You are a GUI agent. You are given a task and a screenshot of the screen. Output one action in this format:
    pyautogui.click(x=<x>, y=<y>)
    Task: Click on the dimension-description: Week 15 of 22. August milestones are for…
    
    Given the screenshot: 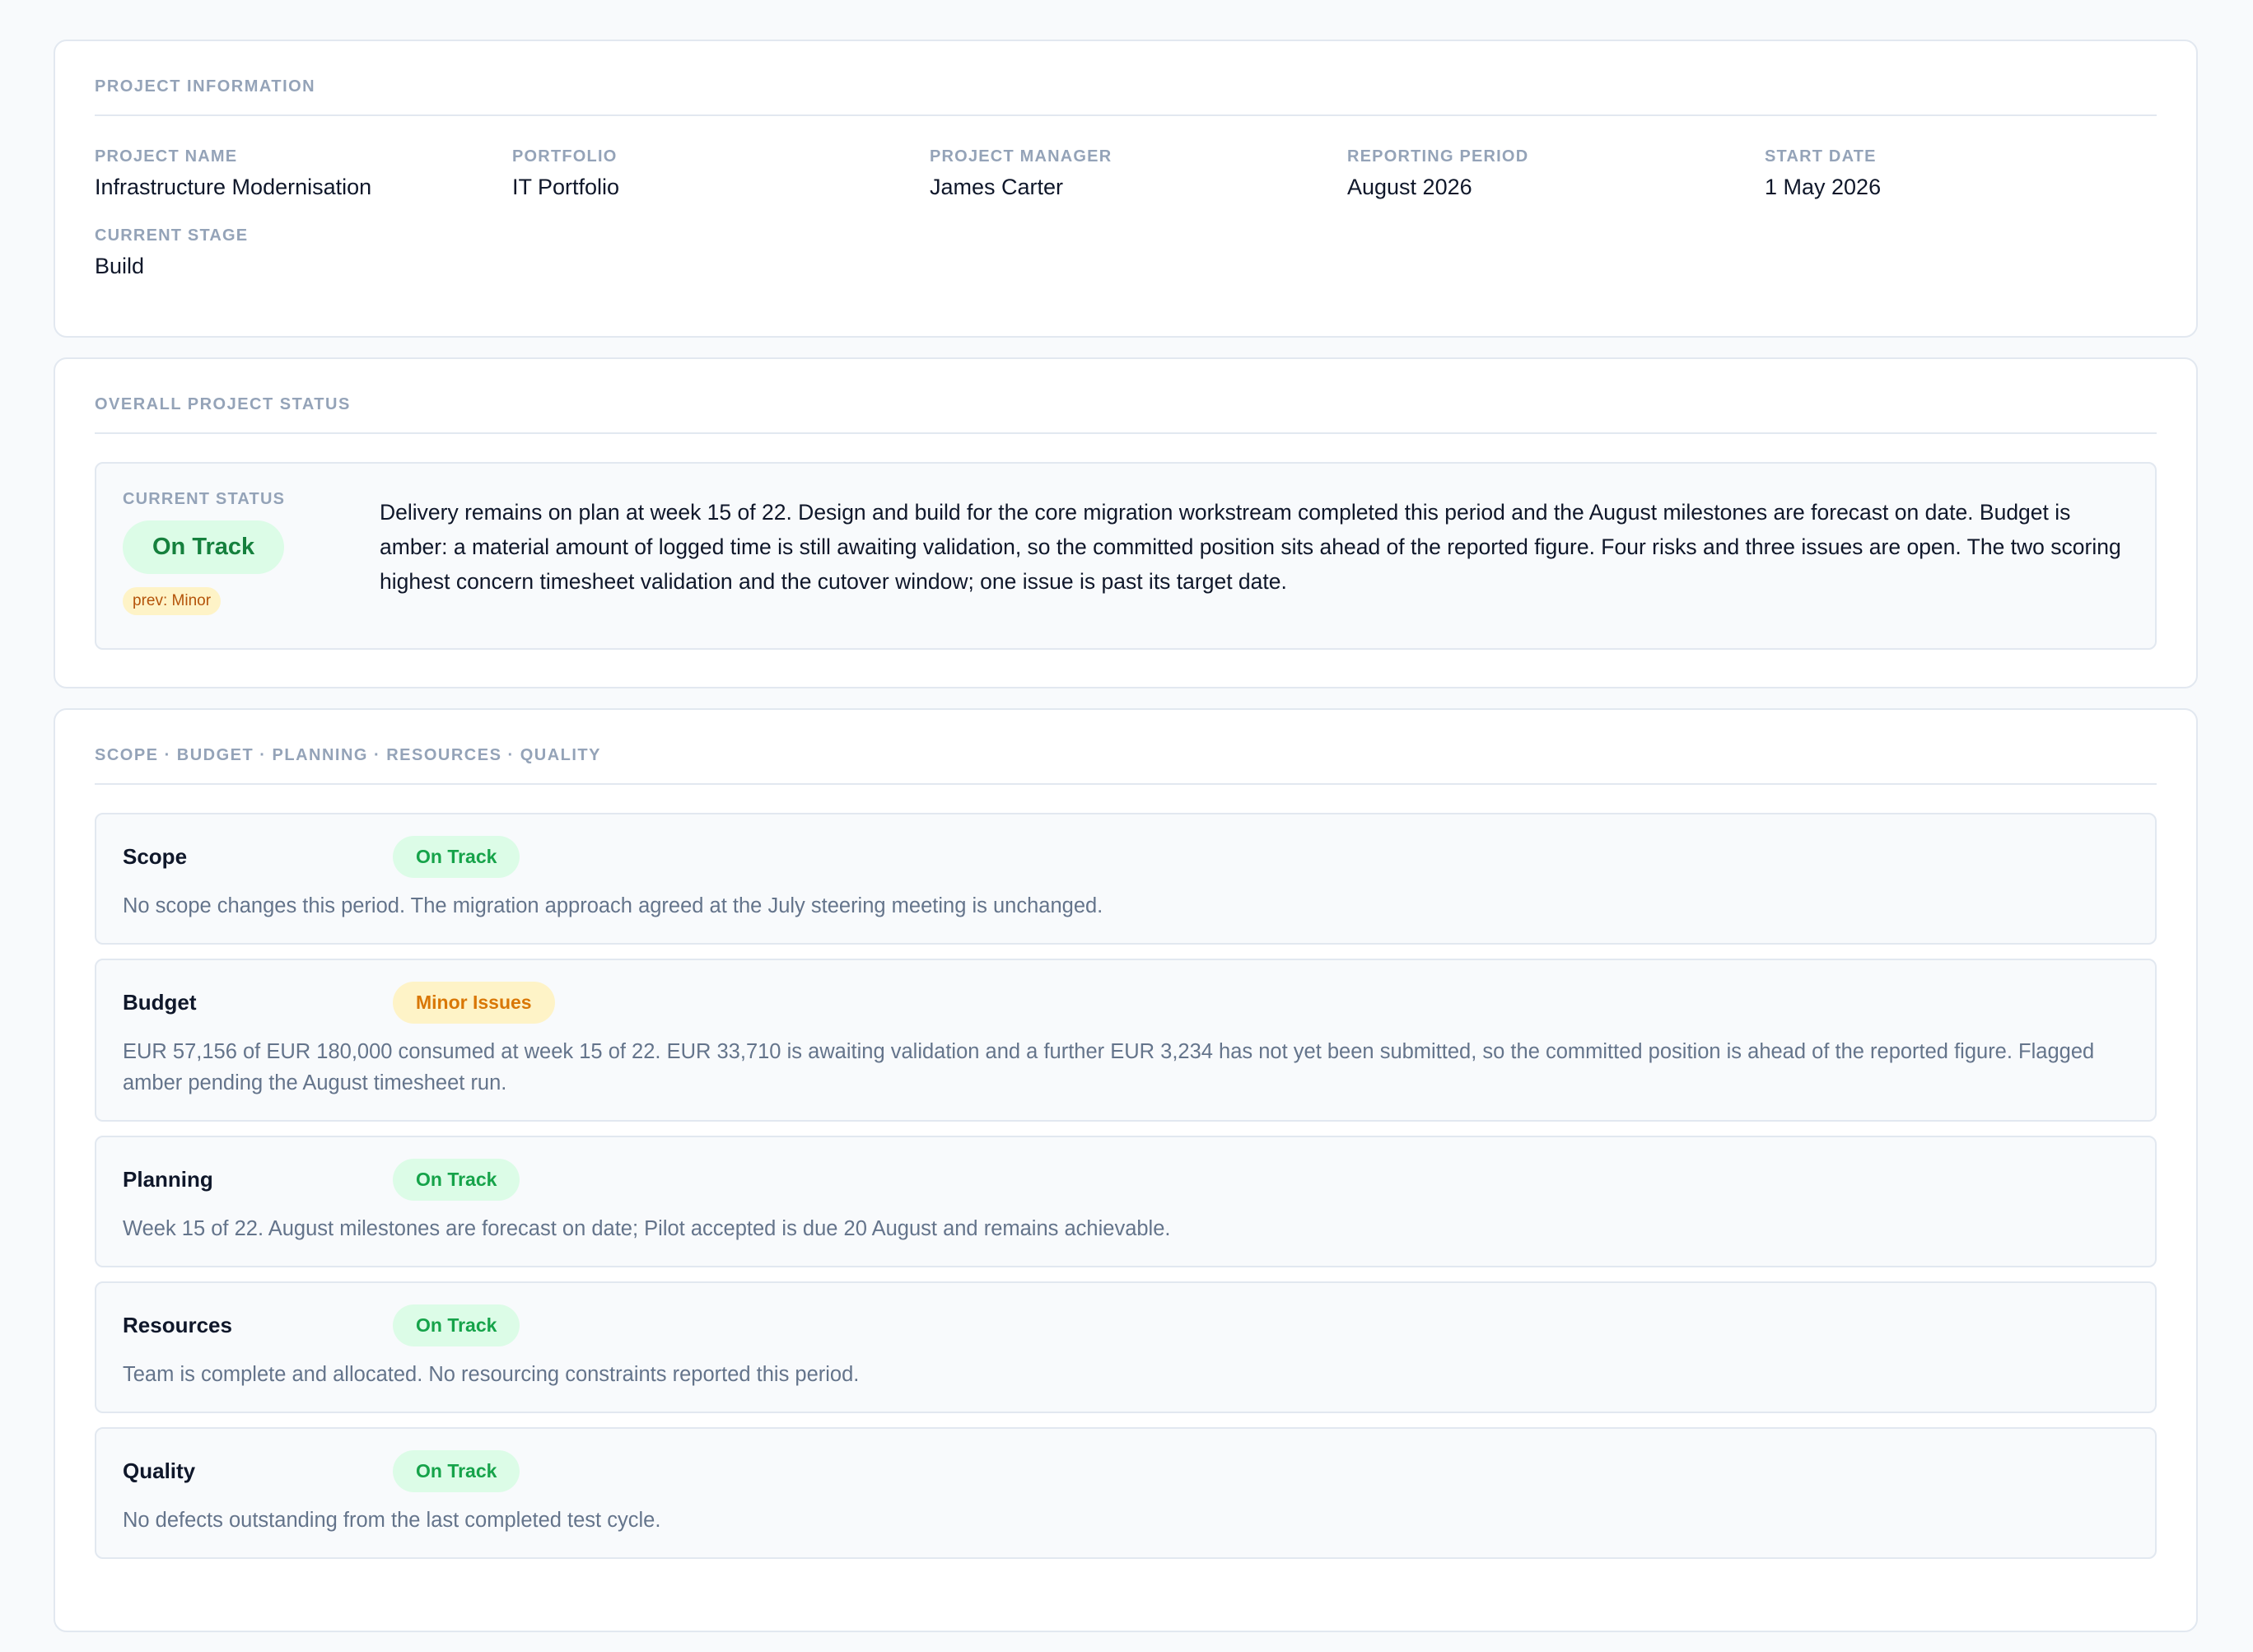 What is the action you would take?
    pyautogui.click(x=647, y=1228)
    